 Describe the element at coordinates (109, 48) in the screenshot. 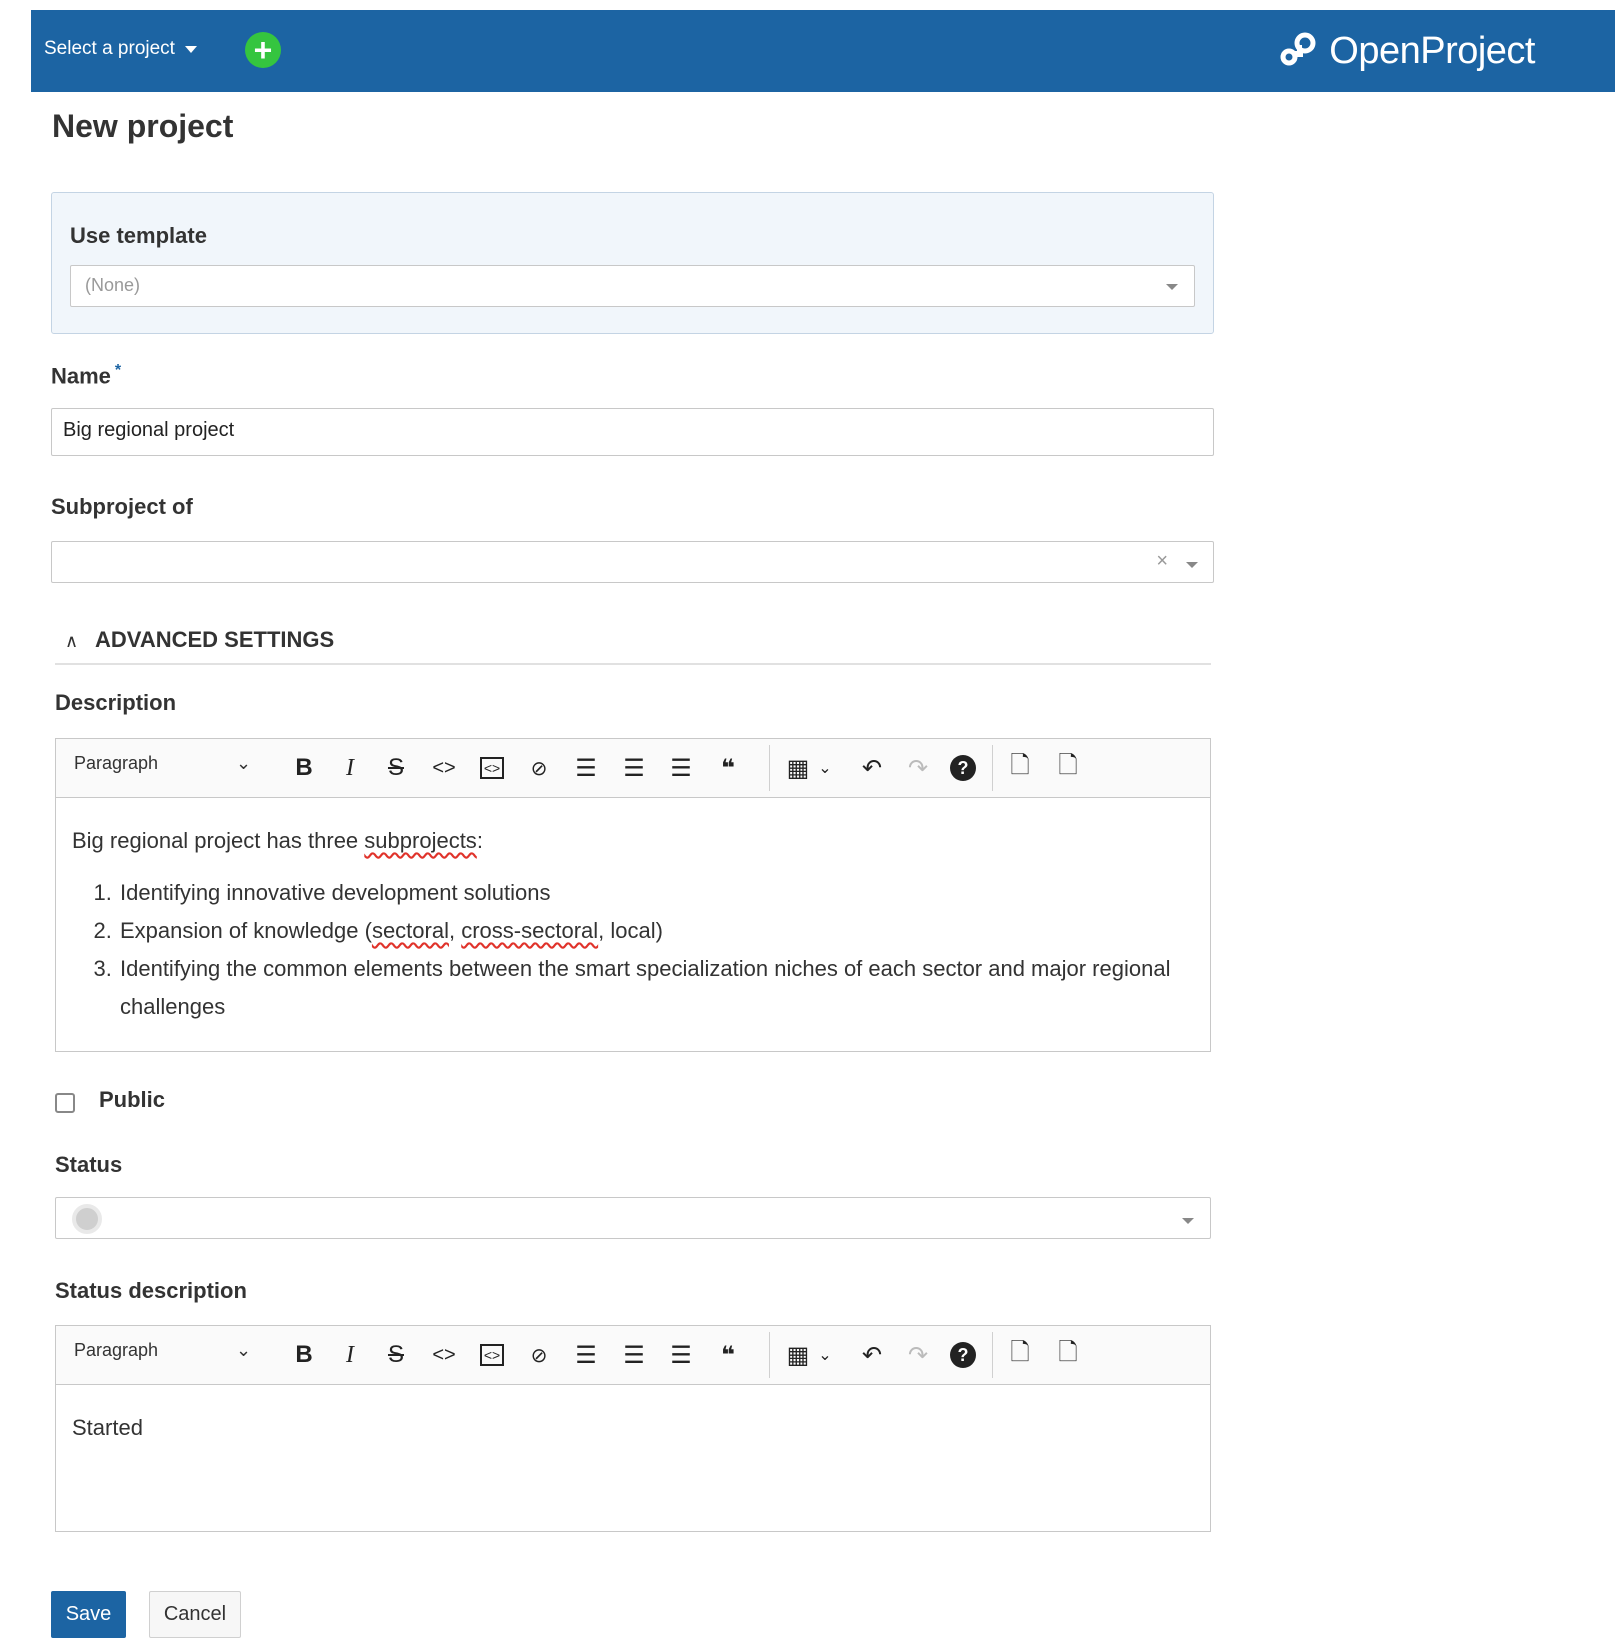

I see `project-select-label: Select a project` at that location.